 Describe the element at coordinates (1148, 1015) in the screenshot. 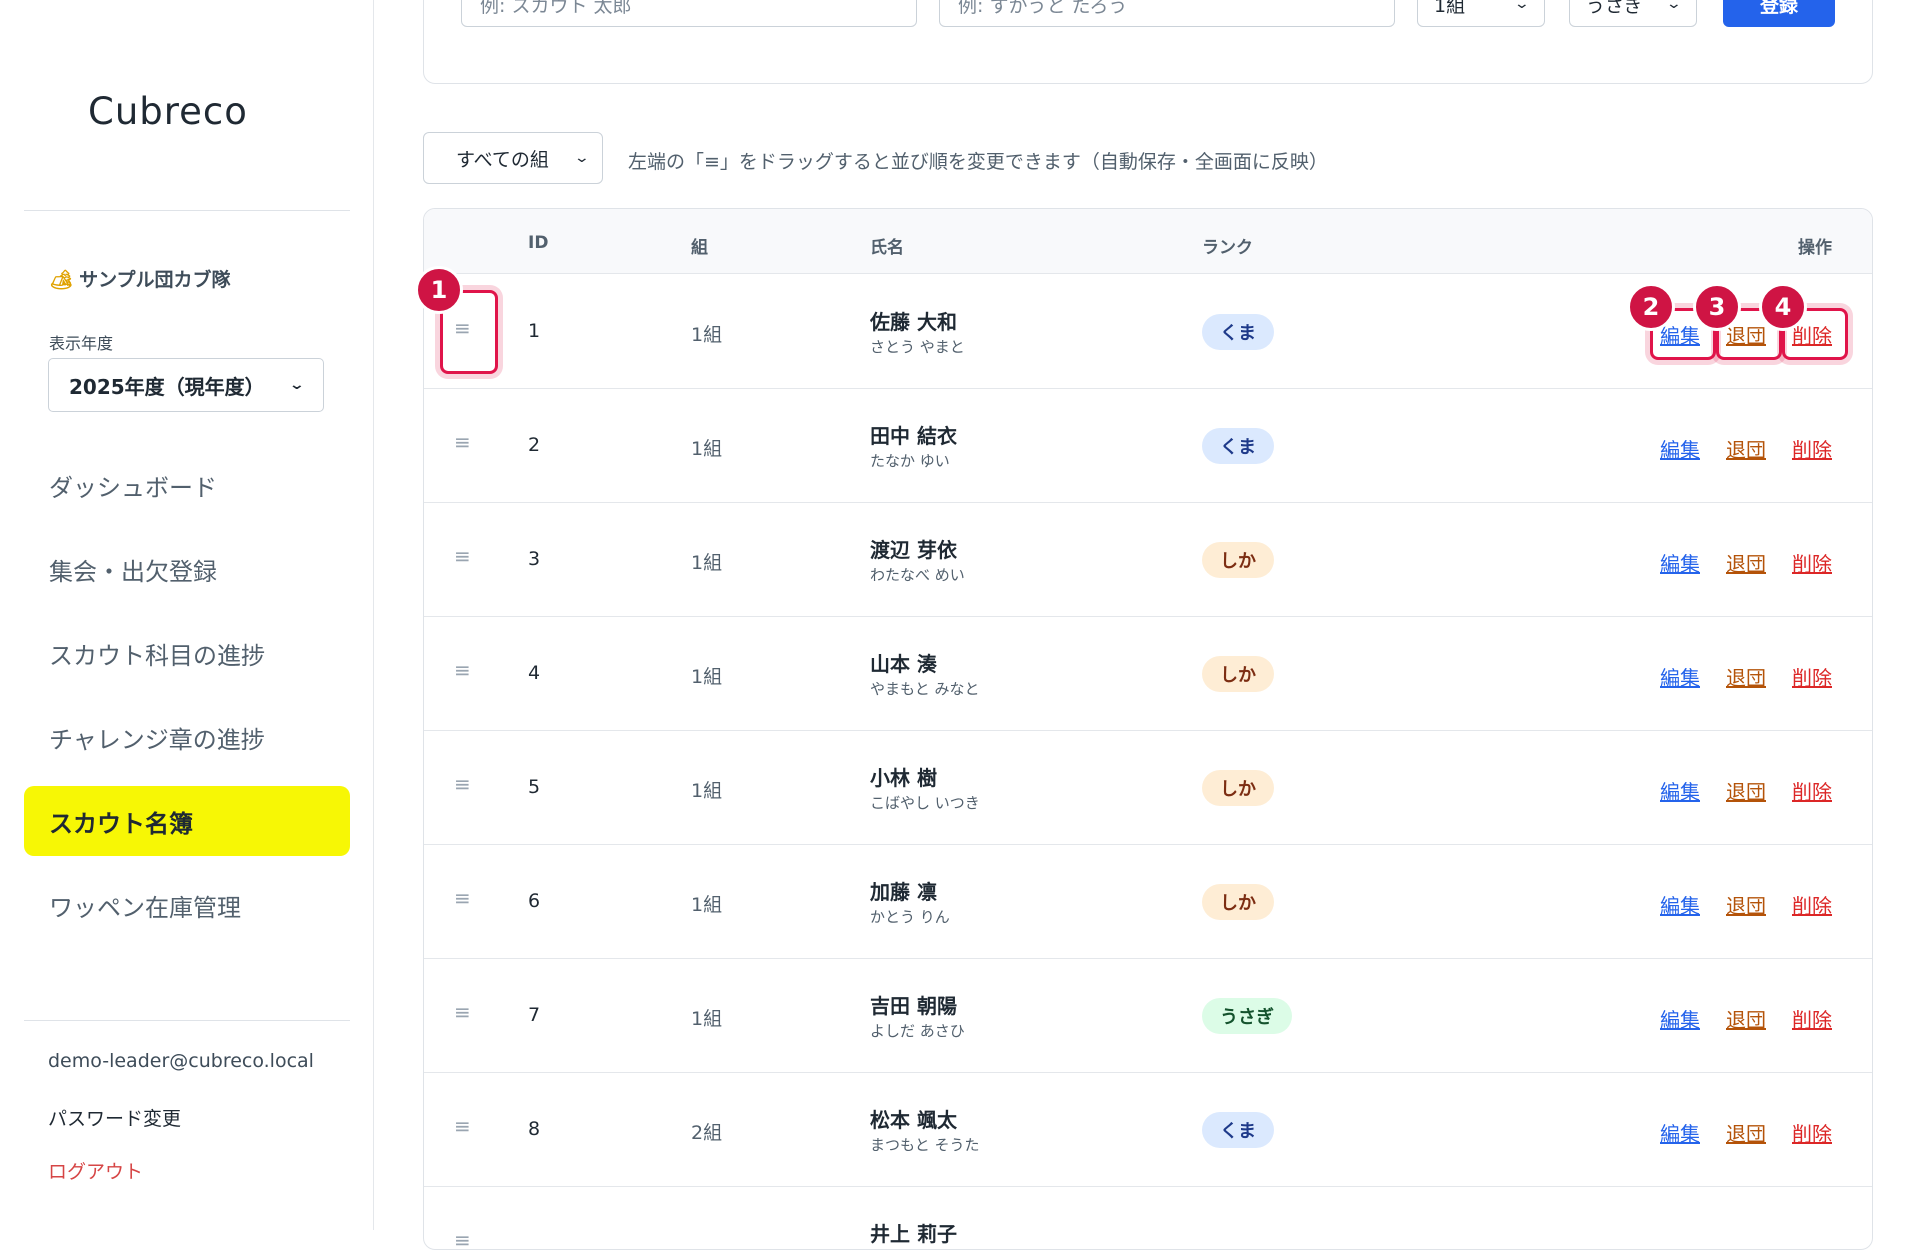

I see `table-row: ≡ 7 1組 吉田 朝陽 よしだ あさひ うさぎ 編集 退団 削除` at that location.